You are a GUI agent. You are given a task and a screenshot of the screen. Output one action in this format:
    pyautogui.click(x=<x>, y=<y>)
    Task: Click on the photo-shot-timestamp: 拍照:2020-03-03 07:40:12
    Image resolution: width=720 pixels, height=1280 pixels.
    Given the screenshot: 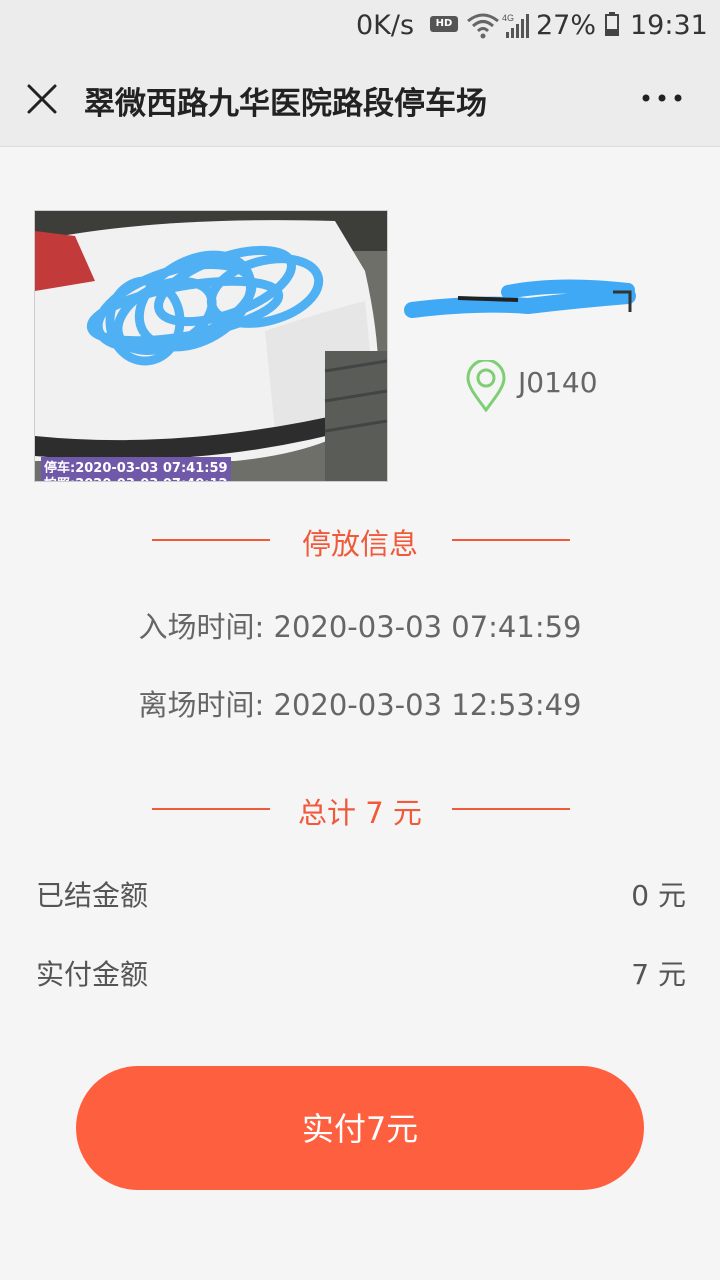 What is the action you would take?
    pyautogui.click(x=136, y=477)
    